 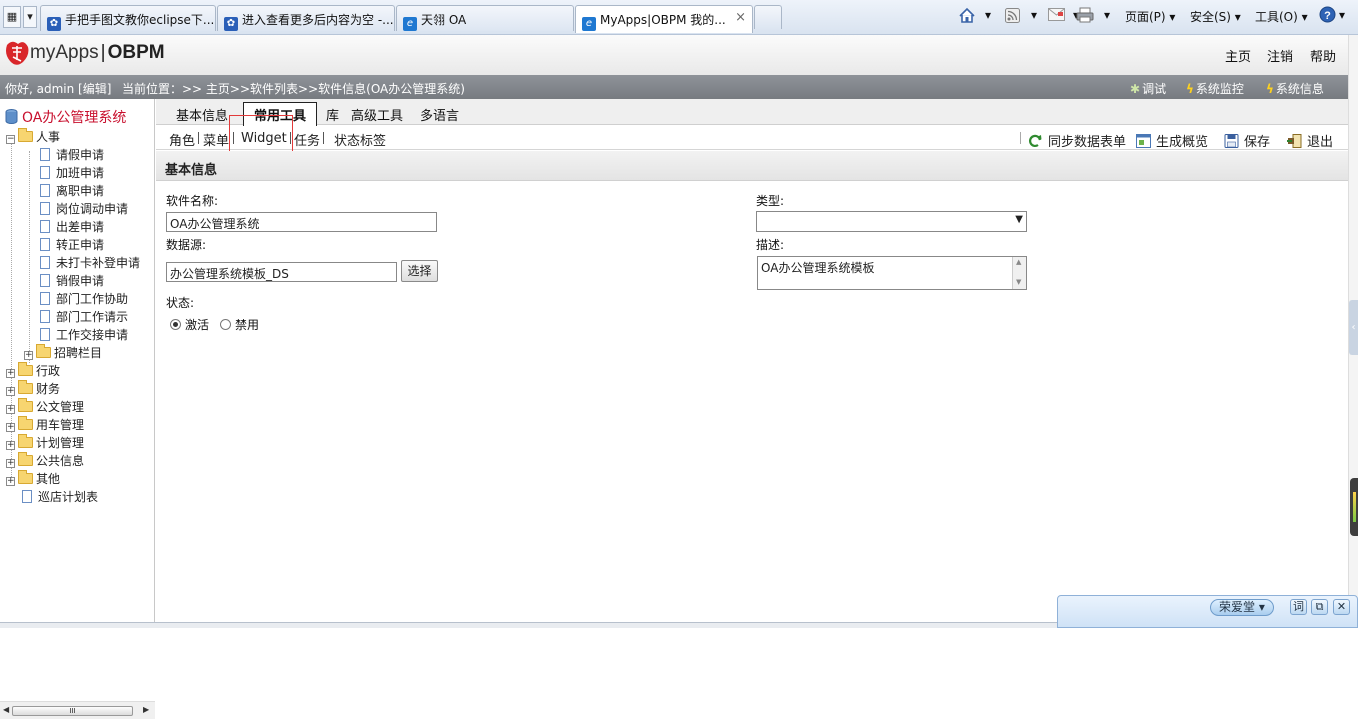 I want to click on system-monitor-button: ϟ 系统监控, so click(x=1215, y=88).